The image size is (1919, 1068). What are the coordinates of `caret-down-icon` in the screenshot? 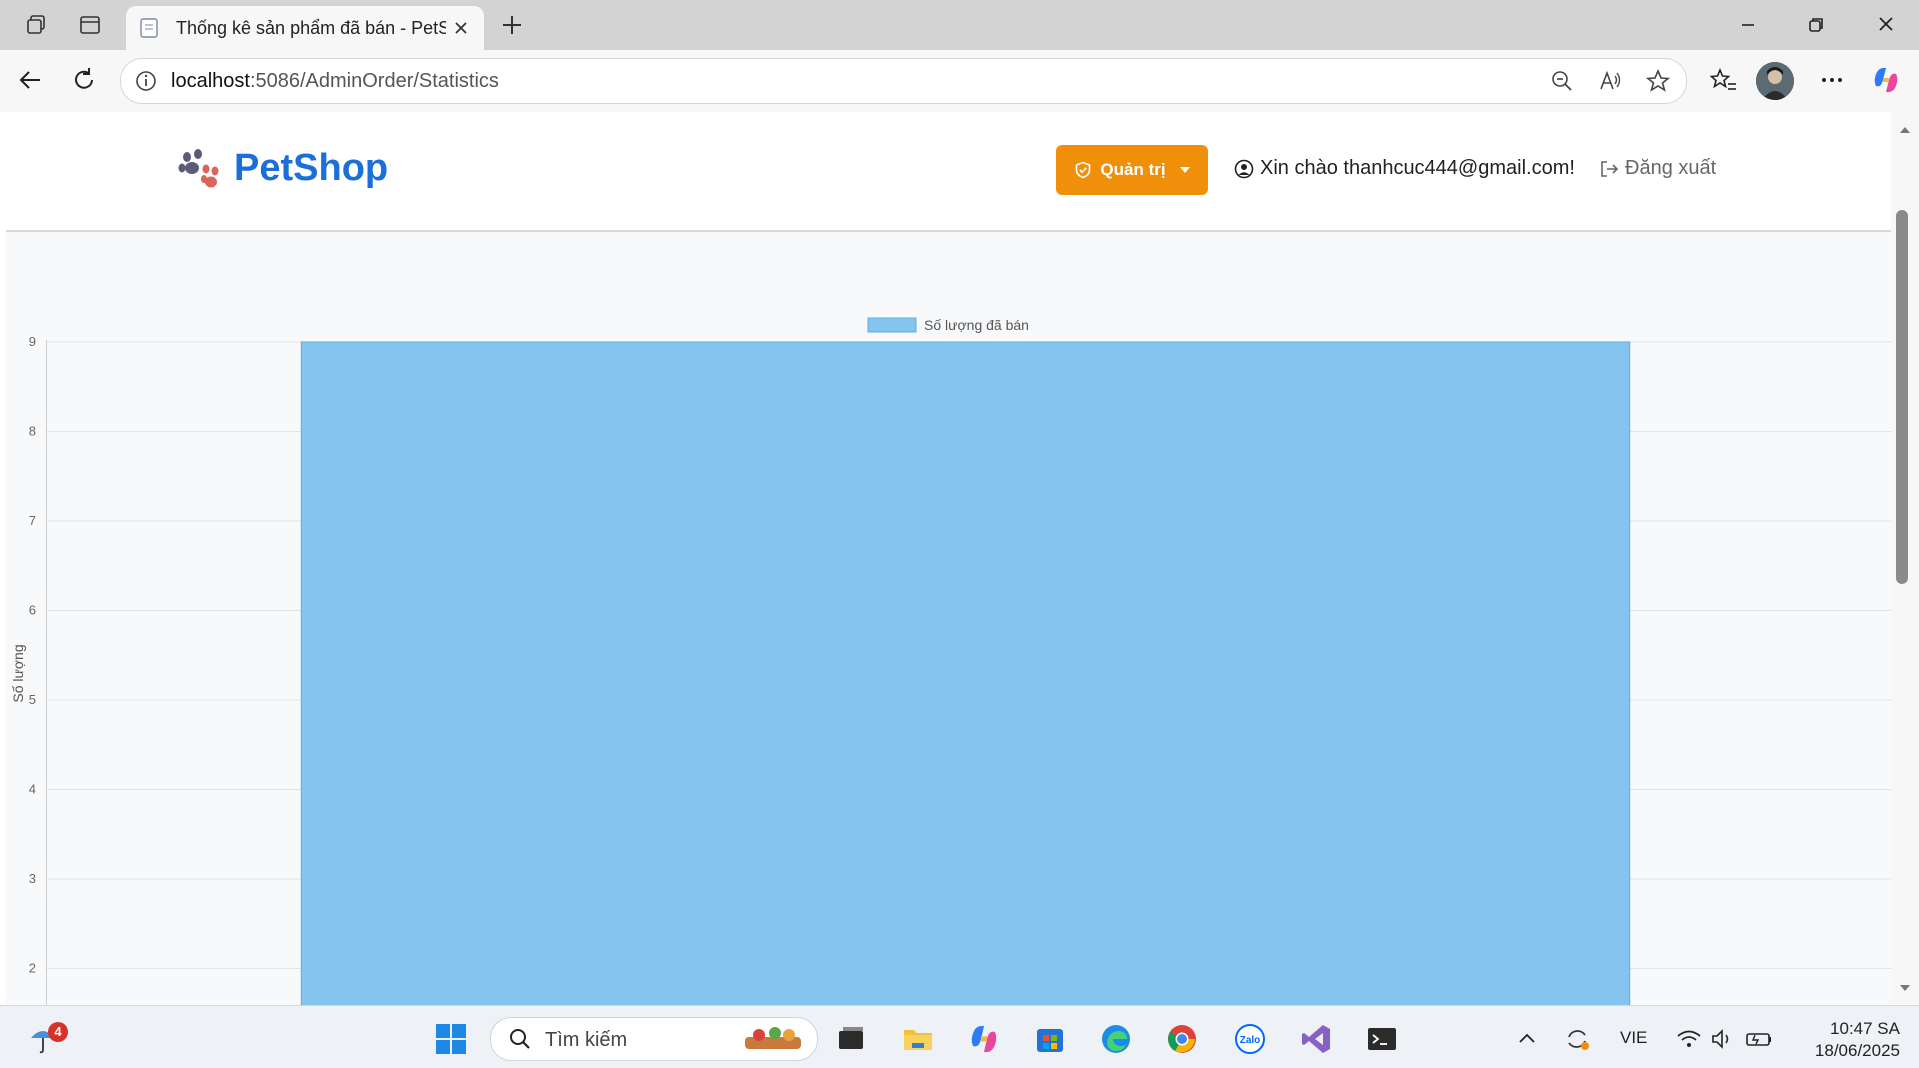 It's located at (1184, 170).